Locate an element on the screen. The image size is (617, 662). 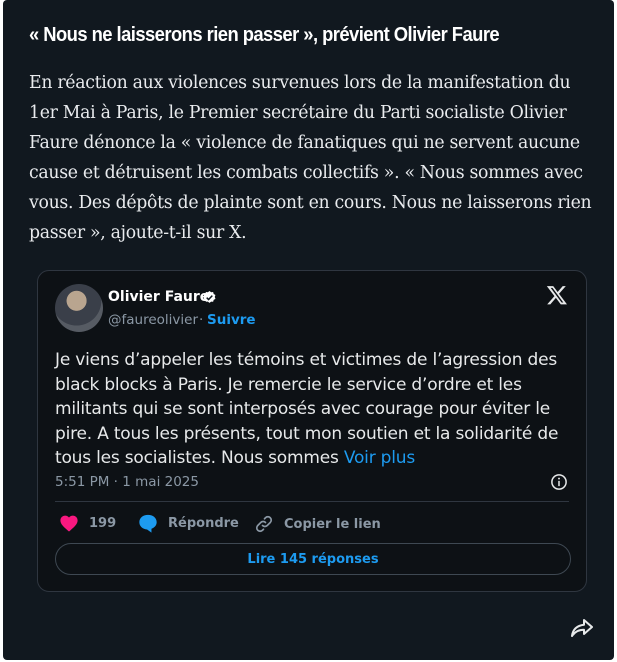
follow-link: Suivre is located at coordinates (231, 320).